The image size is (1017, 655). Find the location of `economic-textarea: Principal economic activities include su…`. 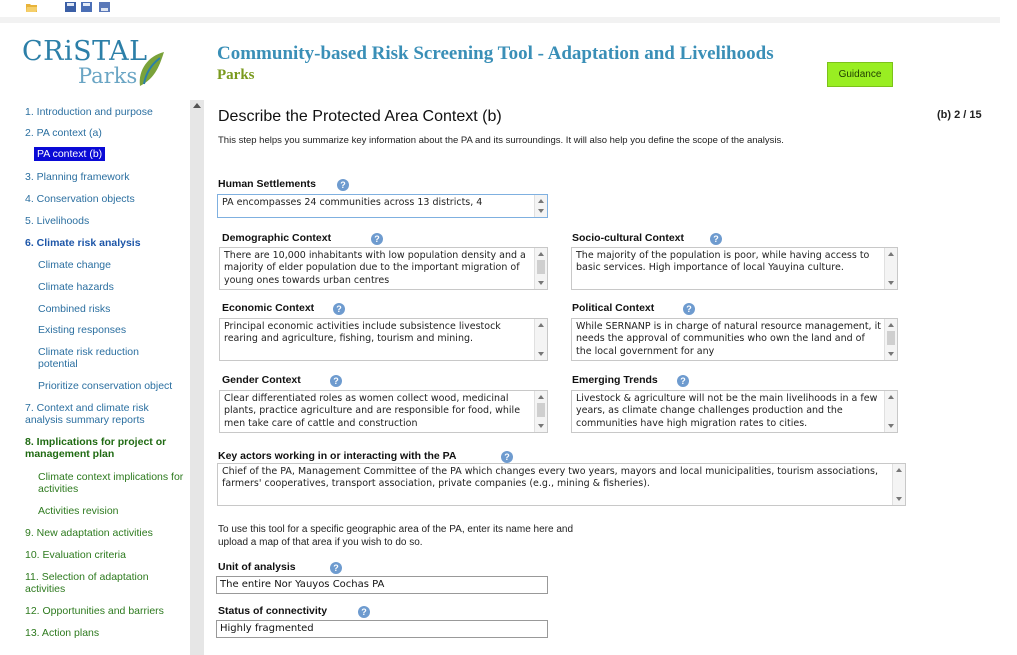

economic-textarea: Principal economic activities include su… is located at coordinates (383, 339).